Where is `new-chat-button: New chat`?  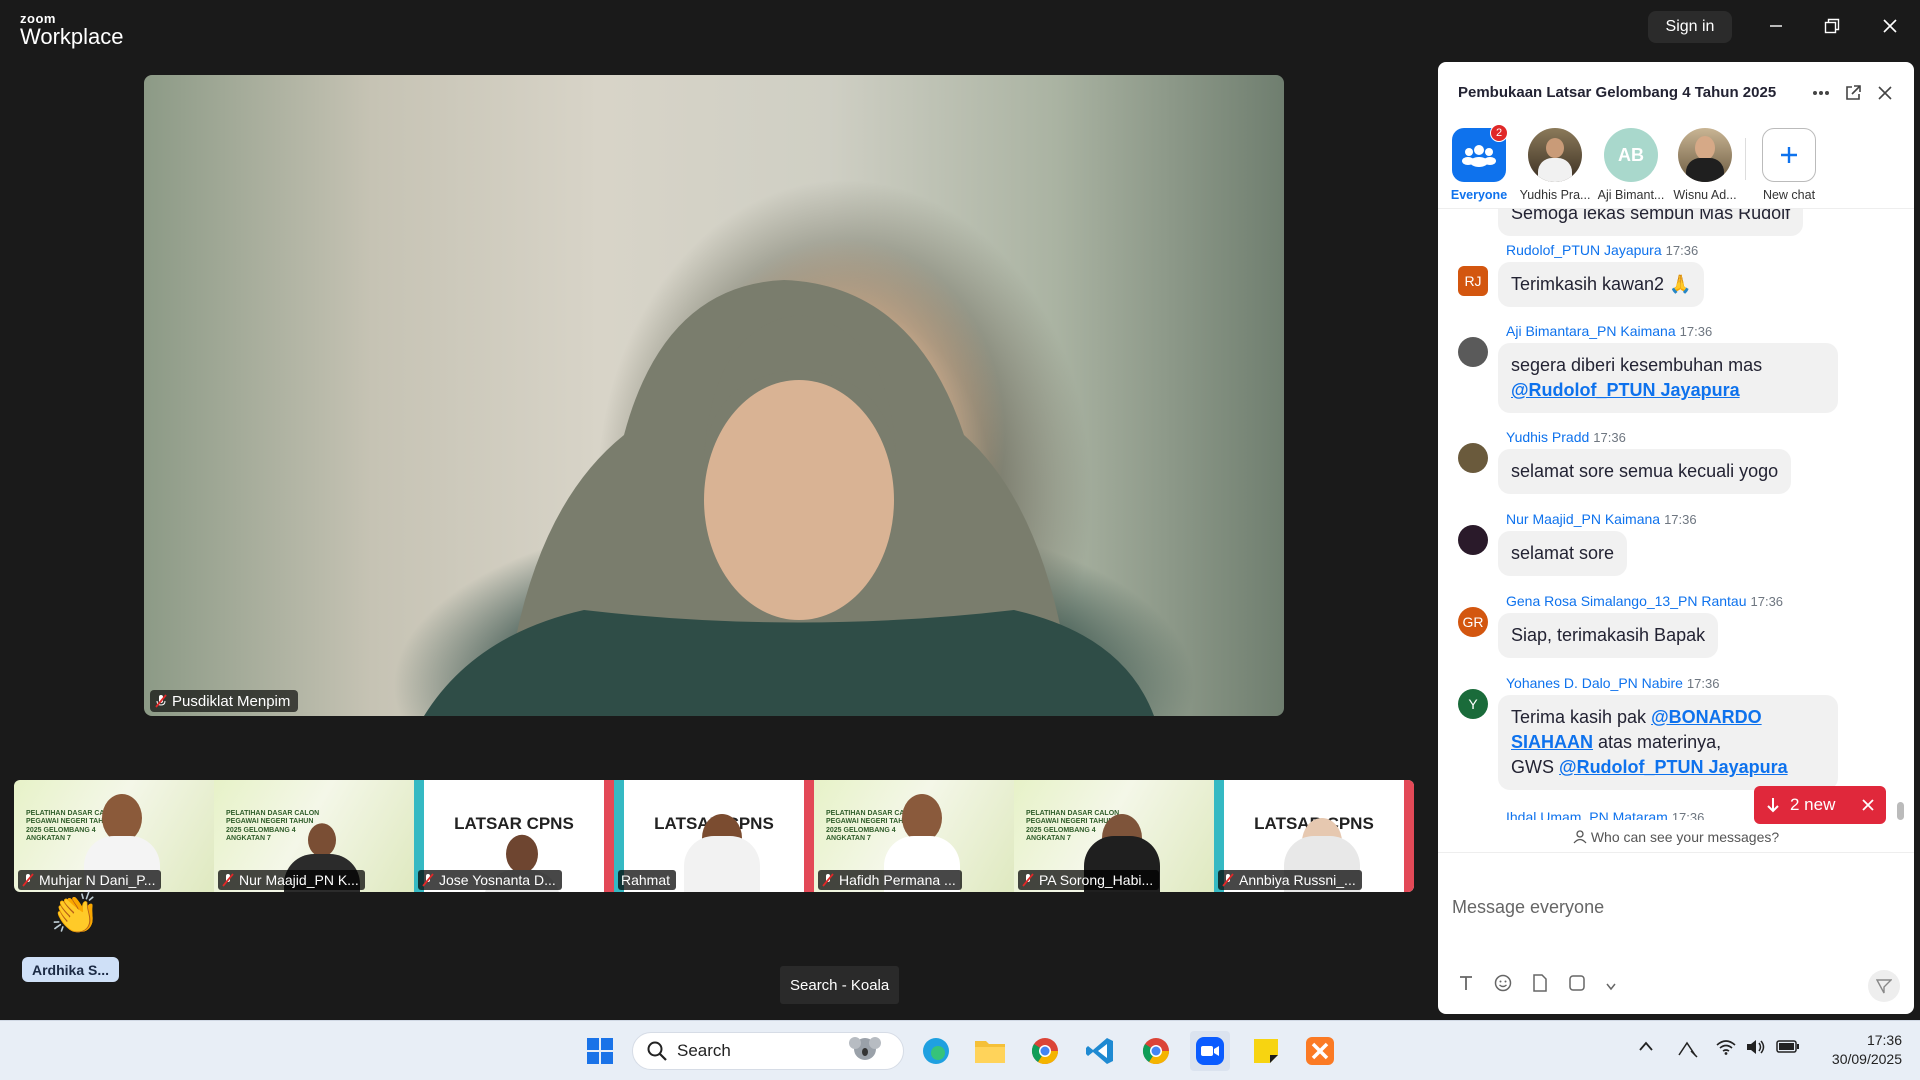
new-chat-button: New chat is located at coordinates (1789, 165).